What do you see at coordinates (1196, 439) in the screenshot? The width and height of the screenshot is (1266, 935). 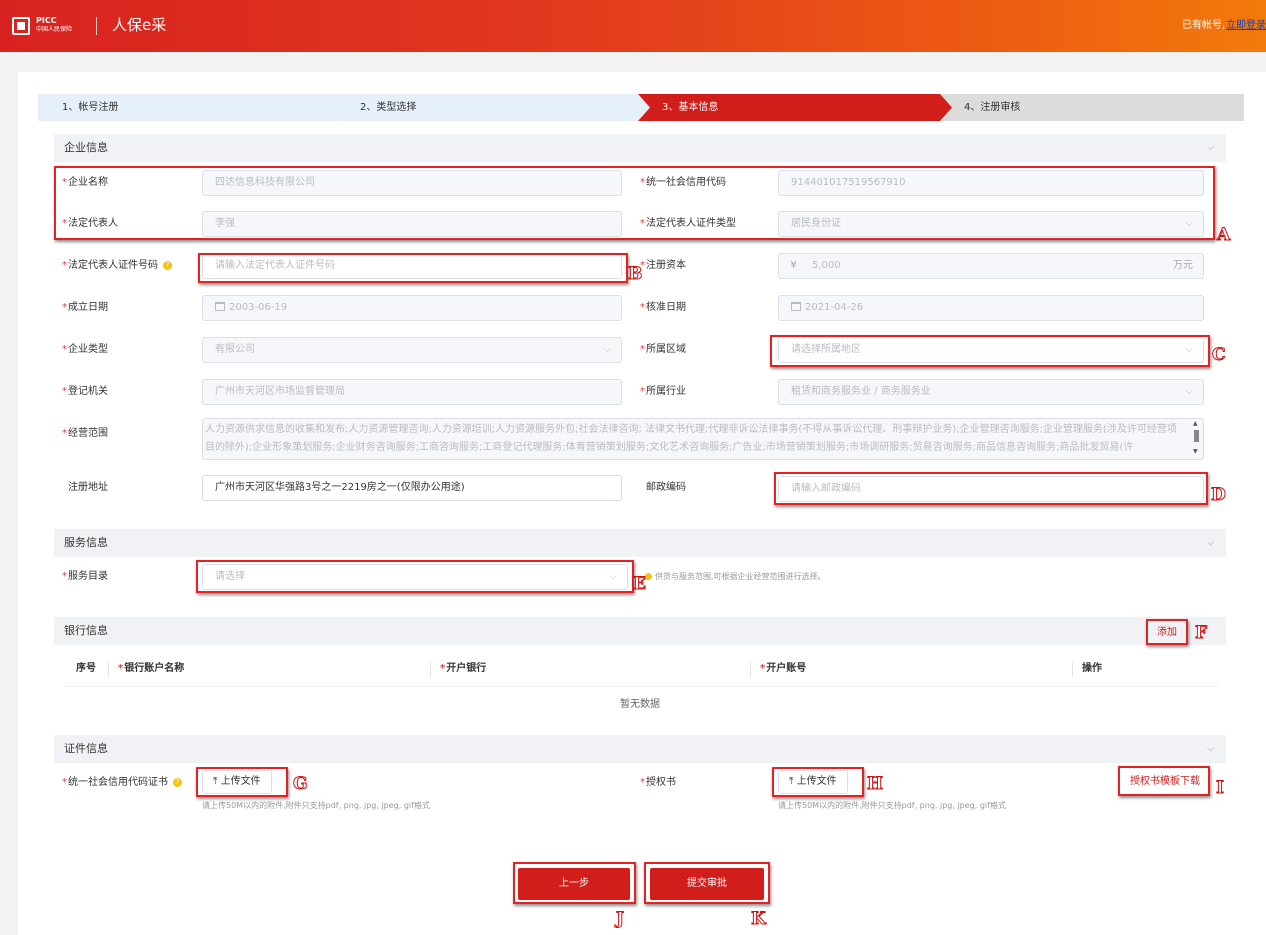 I see `scrollbar: ▲ ▼` at bounding box center [1196, 439].